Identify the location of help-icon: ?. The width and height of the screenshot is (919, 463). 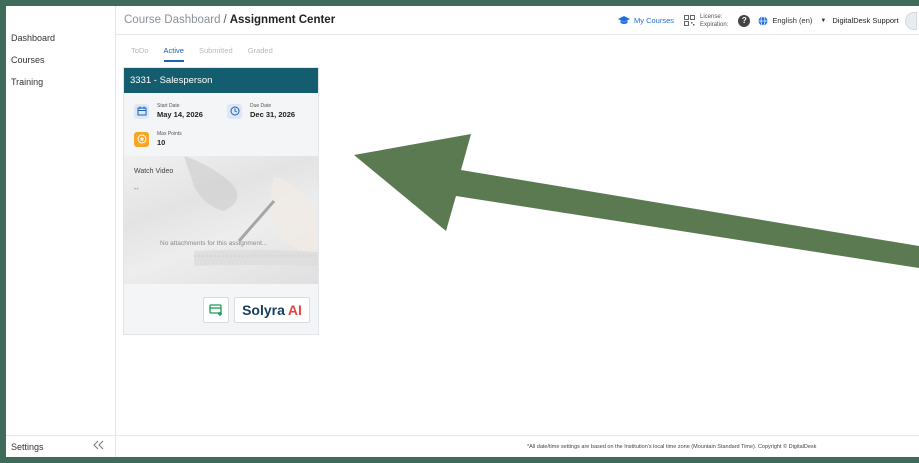
(744, 20).